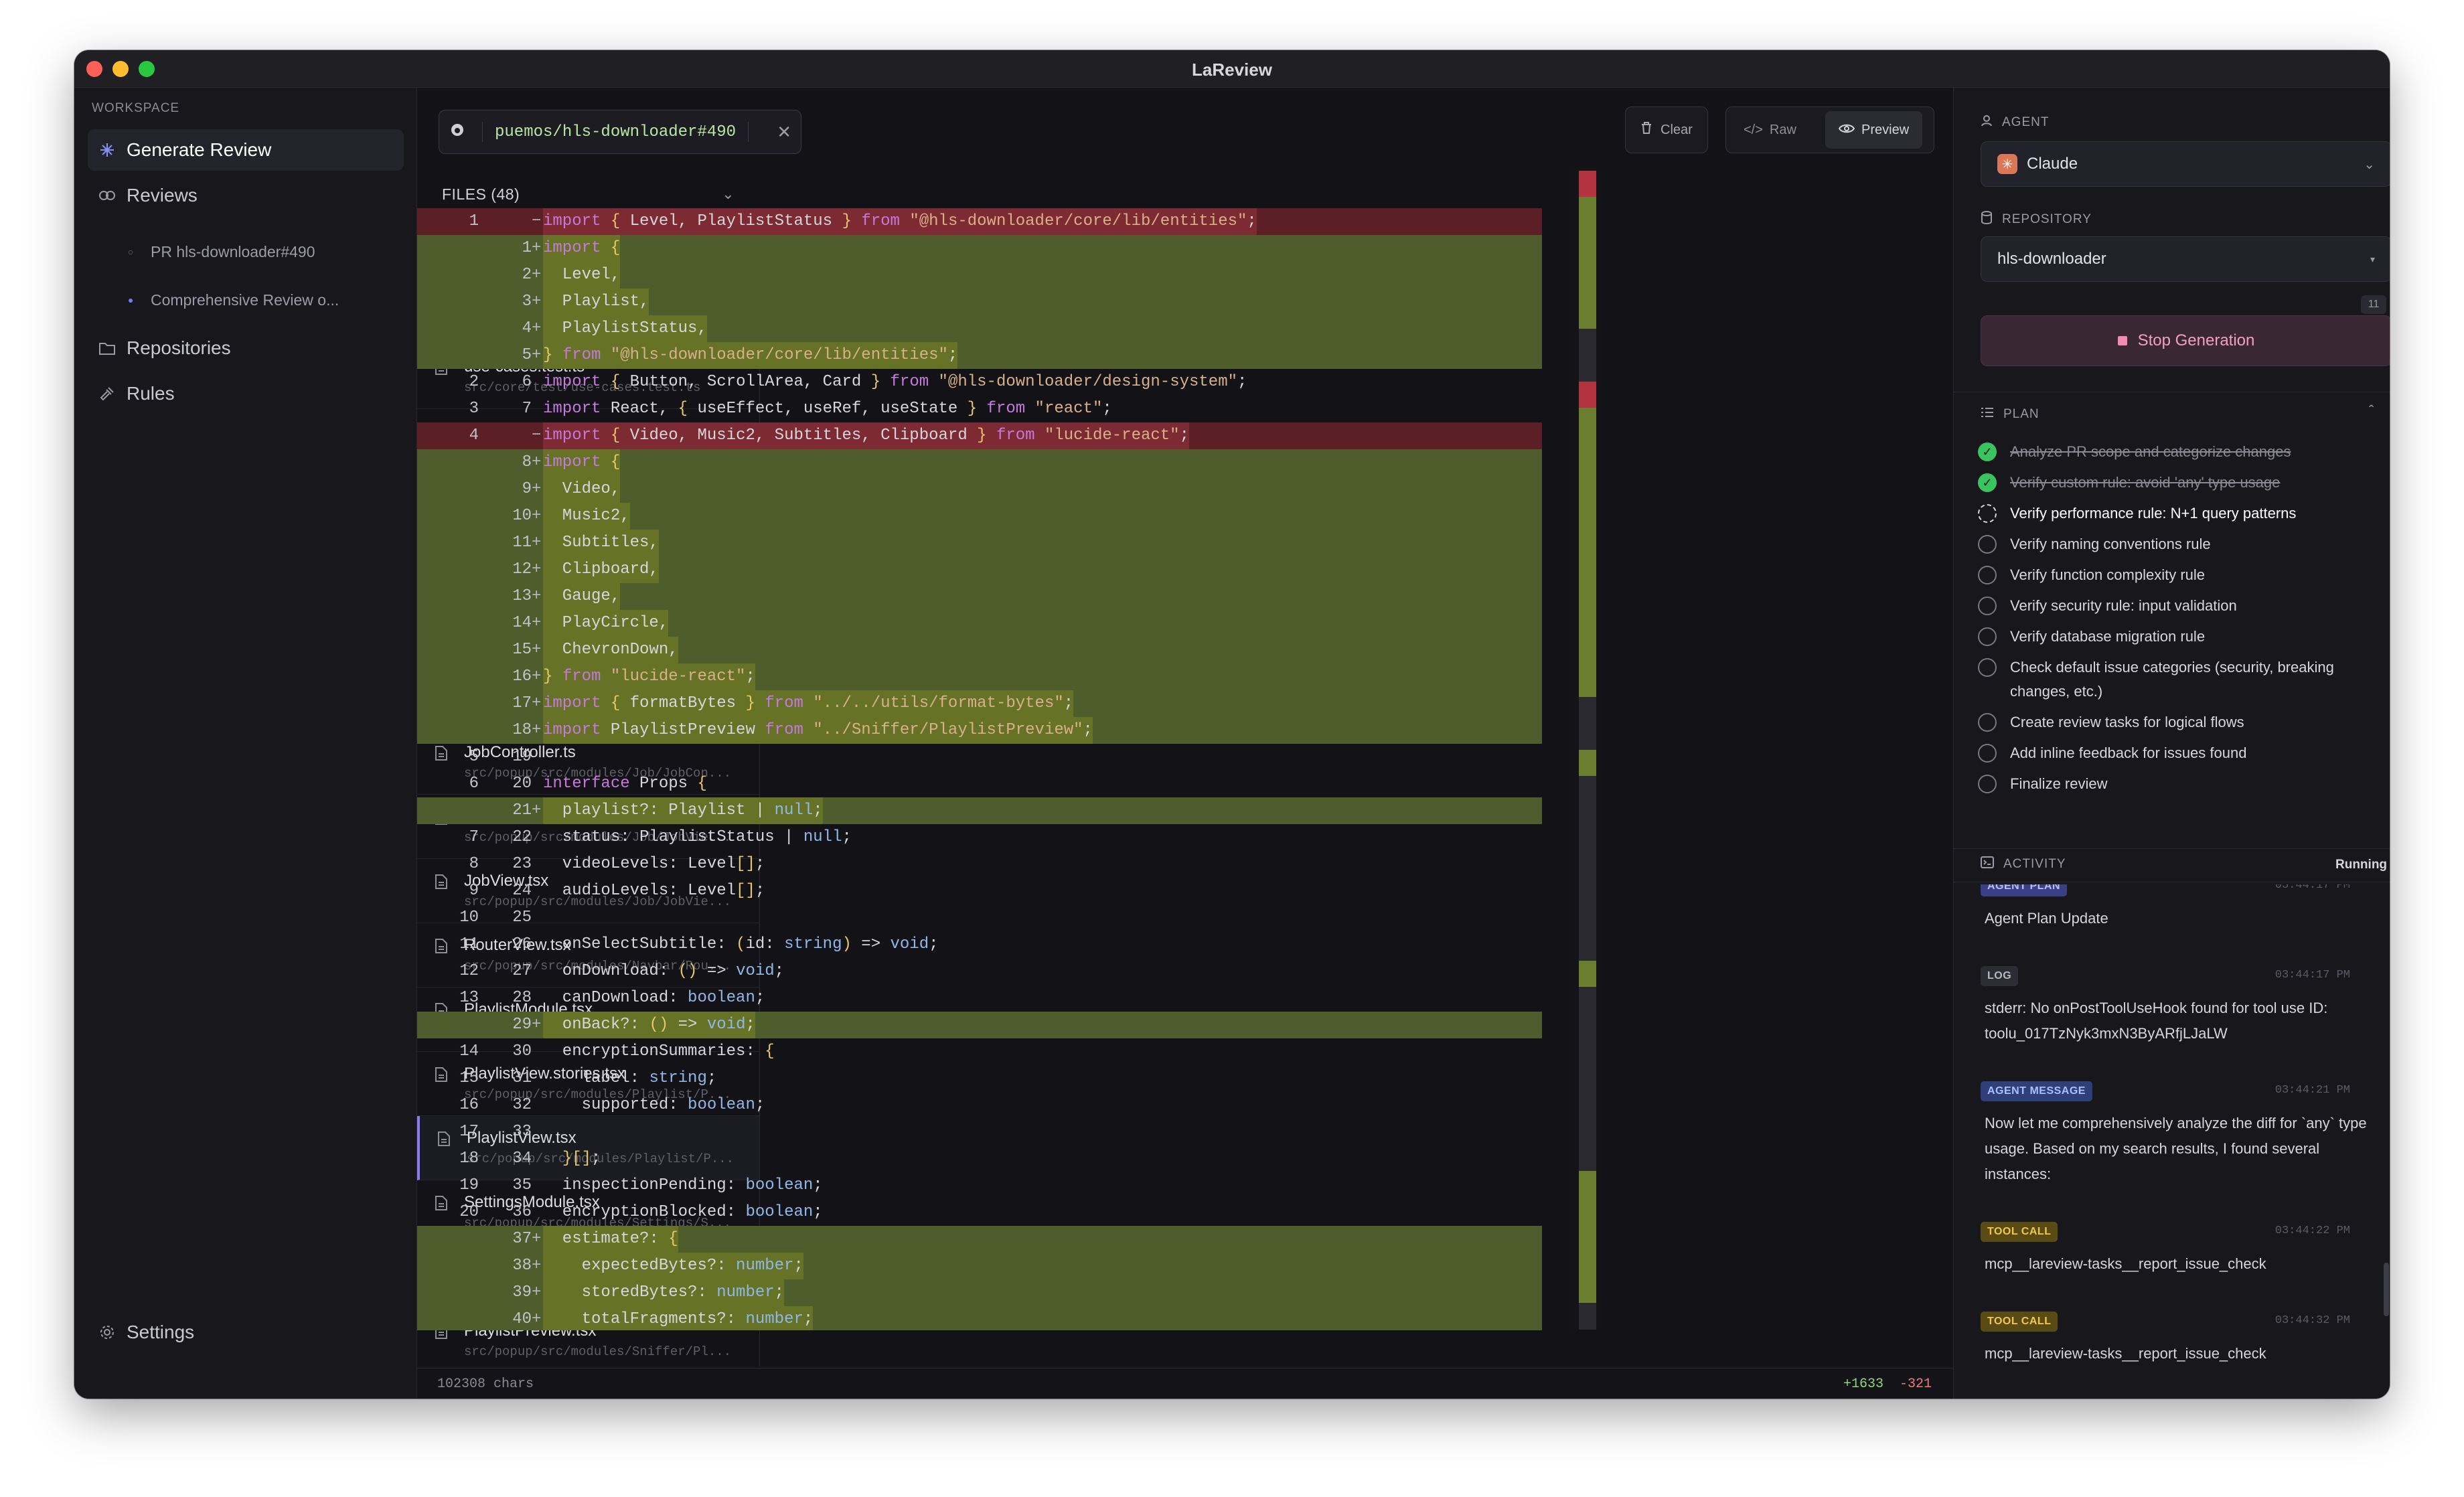 This screenshot has height=1497, width=2464. What do you see at coordinates (522, 1239) in the screenshot?
I see `new-line-number: 37` at bounding box center [522, 1239].